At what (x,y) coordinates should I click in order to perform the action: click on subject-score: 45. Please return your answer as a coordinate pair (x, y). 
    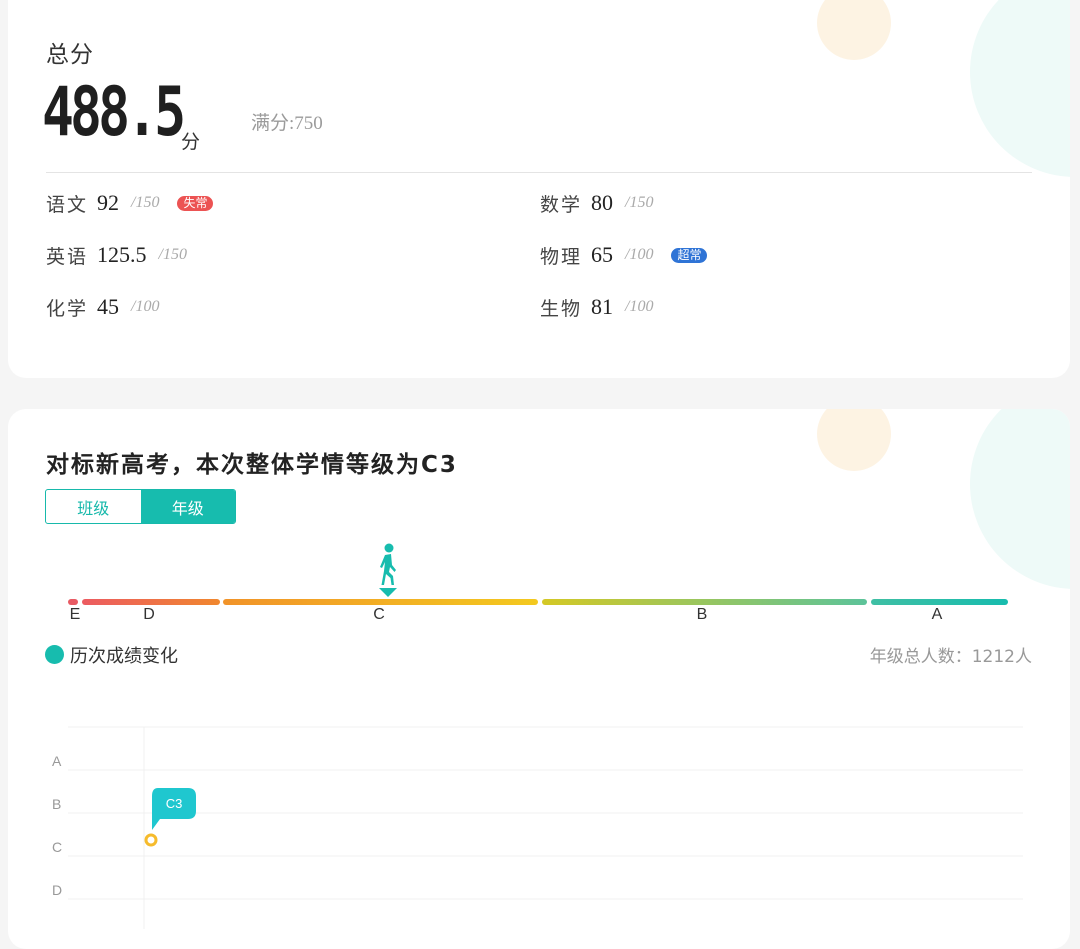
    Looking at the image, I should click on (108, 306).